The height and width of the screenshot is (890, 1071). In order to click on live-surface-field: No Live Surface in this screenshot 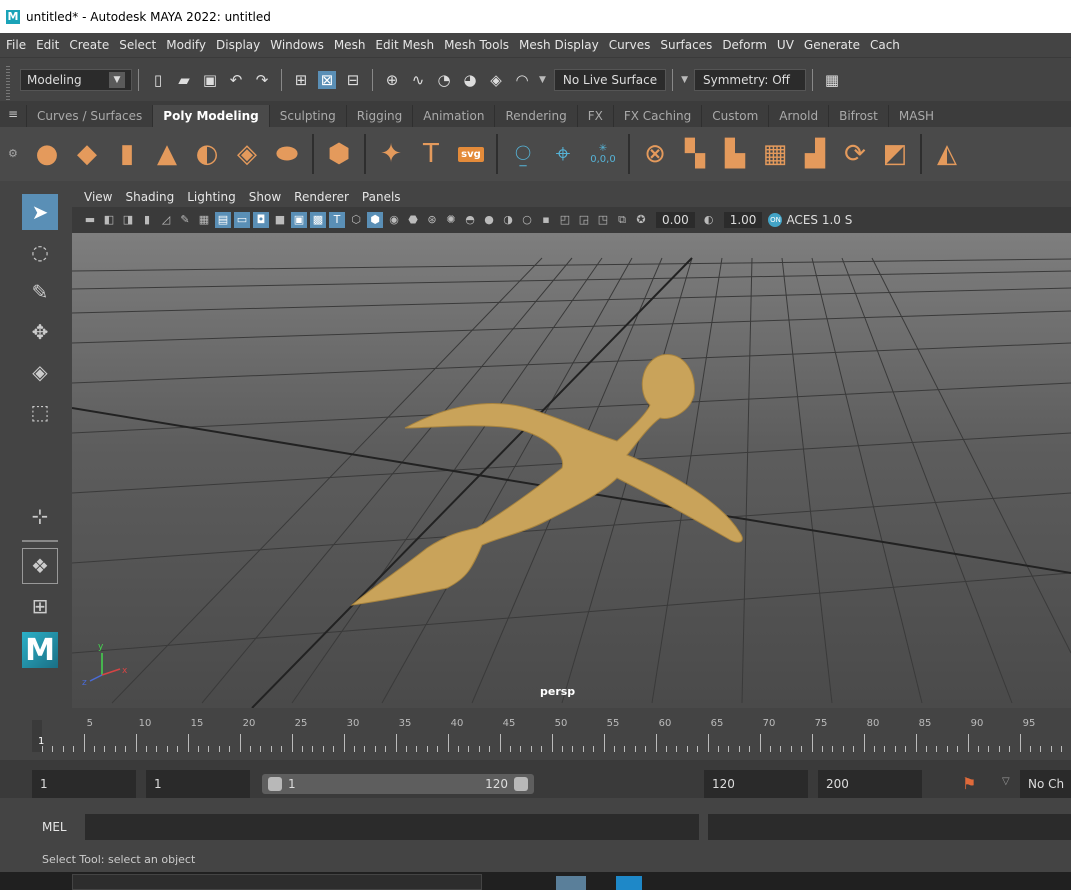, I will do `click(610, 79)`.